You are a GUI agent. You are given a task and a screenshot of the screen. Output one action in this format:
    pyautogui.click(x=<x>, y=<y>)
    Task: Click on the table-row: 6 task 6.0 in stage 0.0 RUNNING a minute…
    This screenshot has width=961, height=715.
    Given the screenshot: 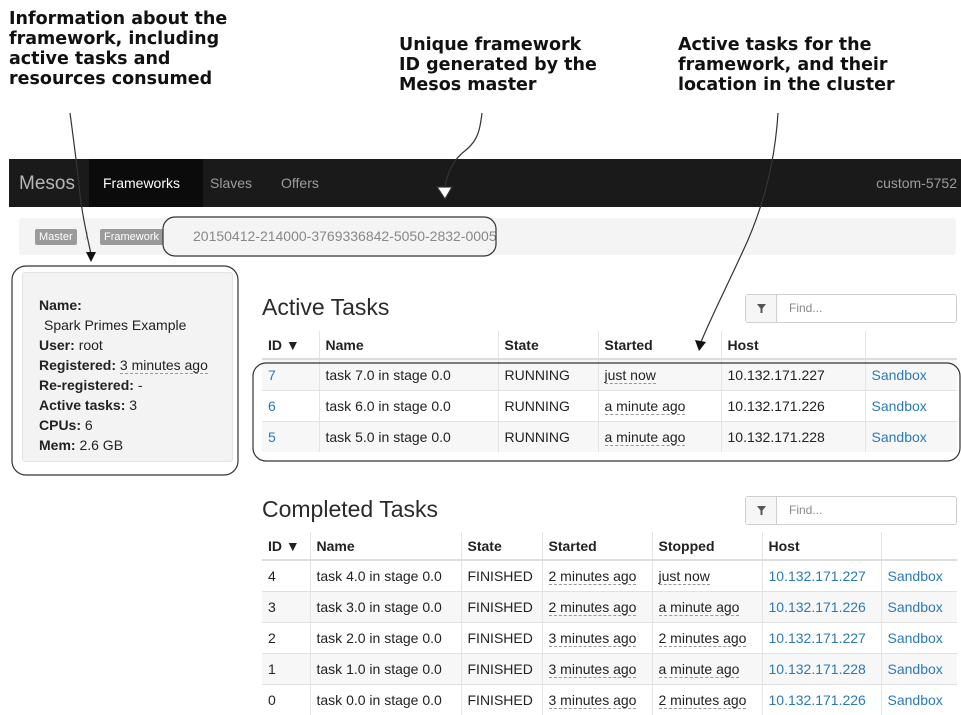 What is the action you would take?
    pyautogui.click(x=609, y=405)
    